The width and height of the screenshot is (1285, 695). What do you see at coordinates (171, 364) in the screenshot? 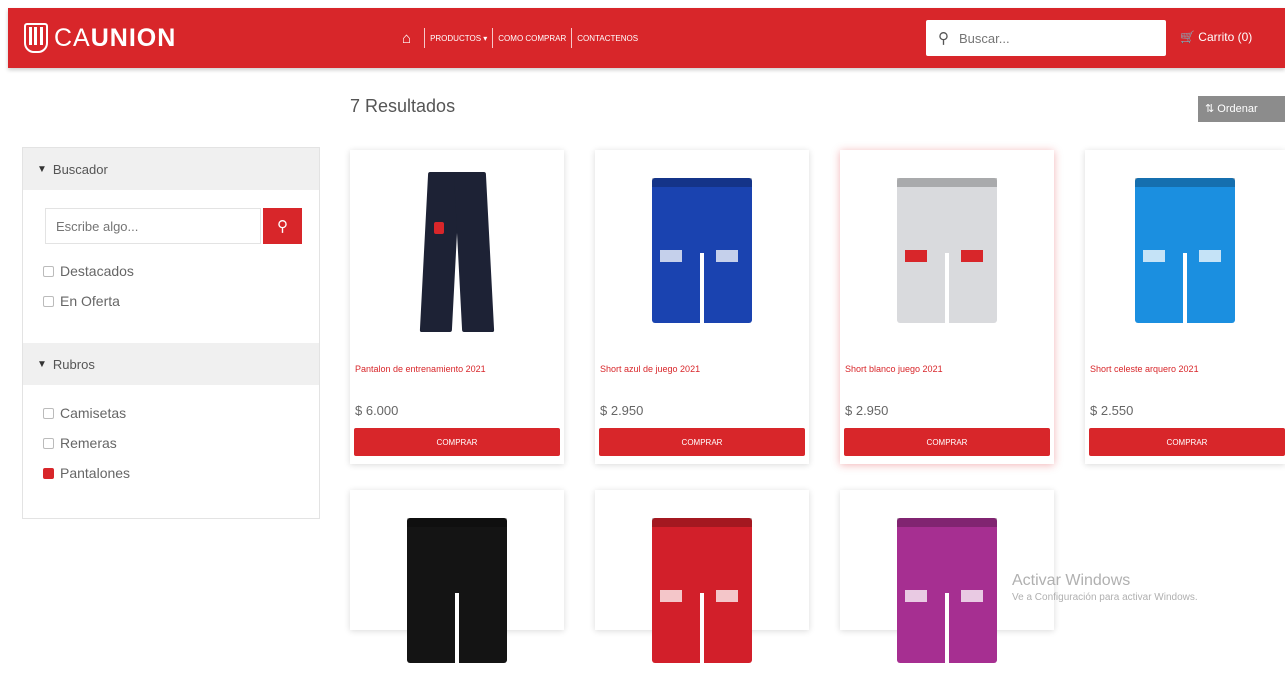
I see `rubros-header: ▼ Rubros` at bounding box center [171, 364].